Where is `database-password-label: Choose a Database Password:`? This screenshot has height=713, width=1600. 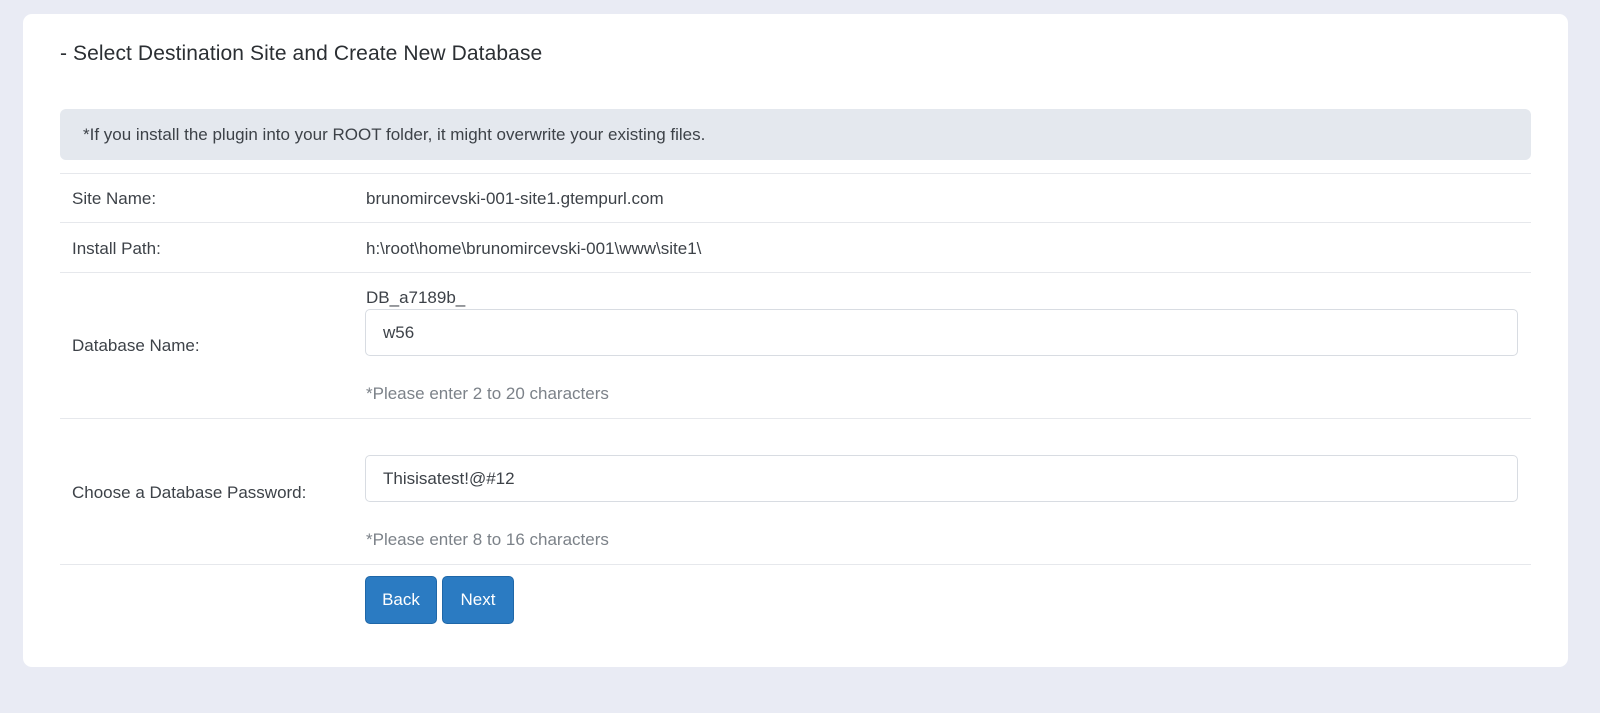
database-password-label: Choose a Database Password: is located at coordinates (189, 492).